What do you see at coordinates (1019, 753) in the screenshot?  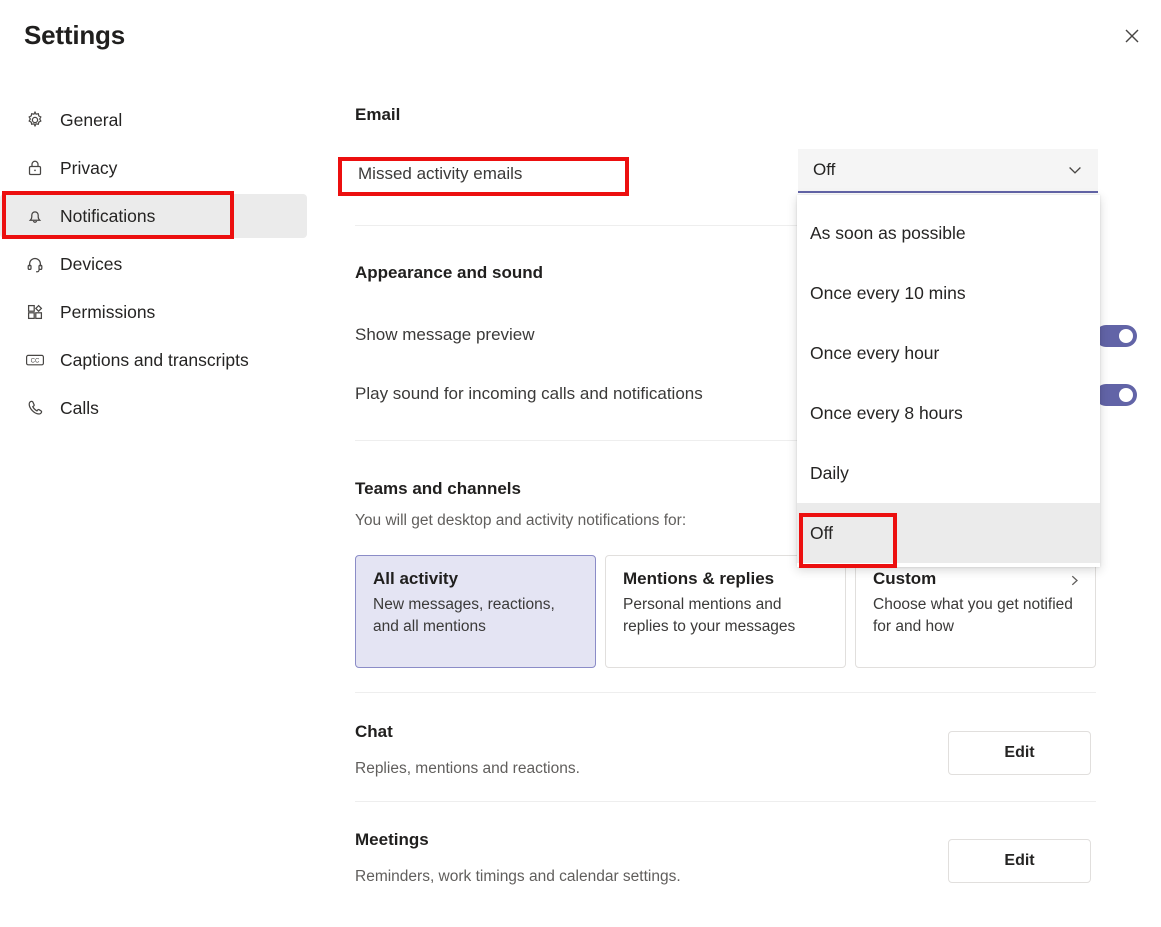 I see `chat-edit-button: Edit` at bounding box center [1019, 753].